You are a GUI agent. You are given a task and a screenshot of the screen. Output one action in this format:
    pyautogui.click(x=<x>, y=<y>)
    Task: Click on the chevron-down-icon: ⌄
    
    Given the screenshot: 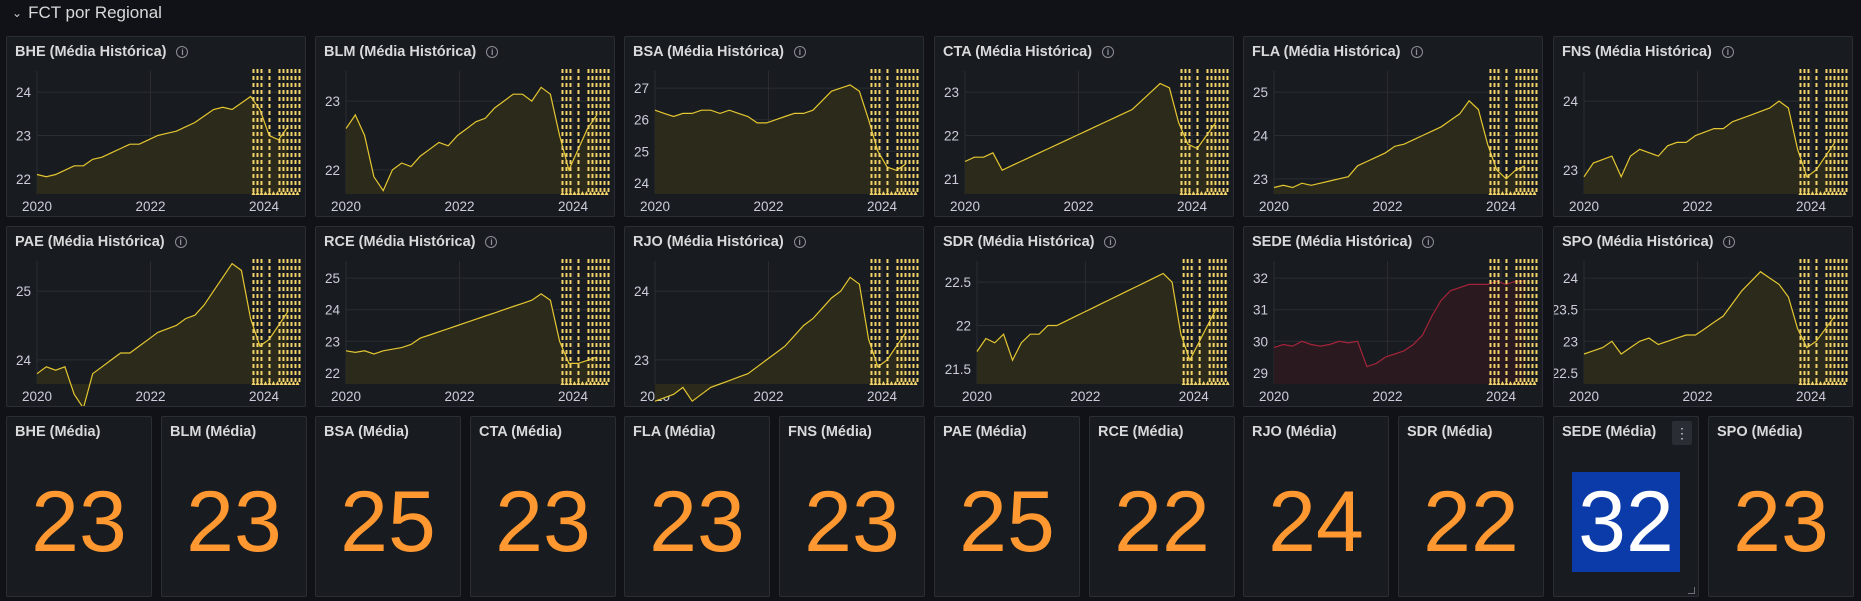 What is the action you would take?
    pyautogui.click(x=17, y=13)
    